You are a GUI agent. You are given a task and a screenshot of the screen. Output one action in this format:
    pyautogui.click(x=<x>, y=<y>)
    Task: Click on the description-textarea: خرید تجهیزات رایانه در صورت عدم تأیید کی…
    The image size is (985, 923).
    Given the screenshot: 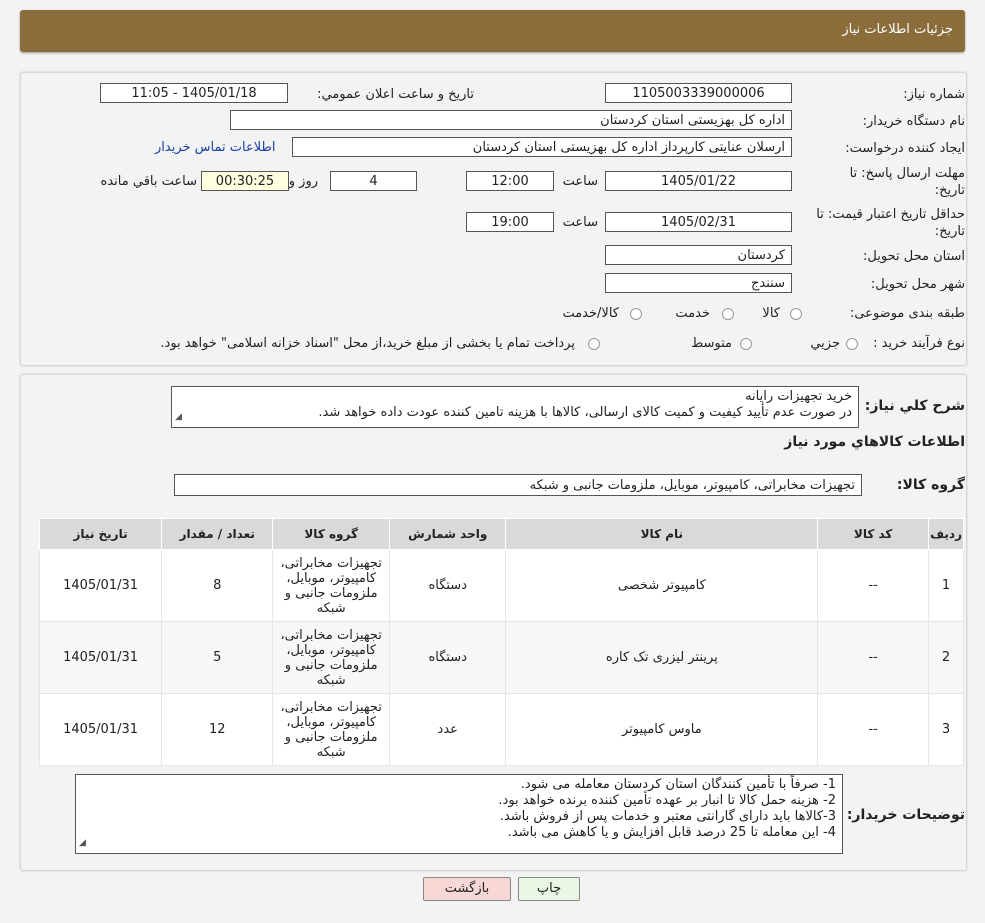 What is the action you would take?
    pyautogui.click(x=515, y=407)
    